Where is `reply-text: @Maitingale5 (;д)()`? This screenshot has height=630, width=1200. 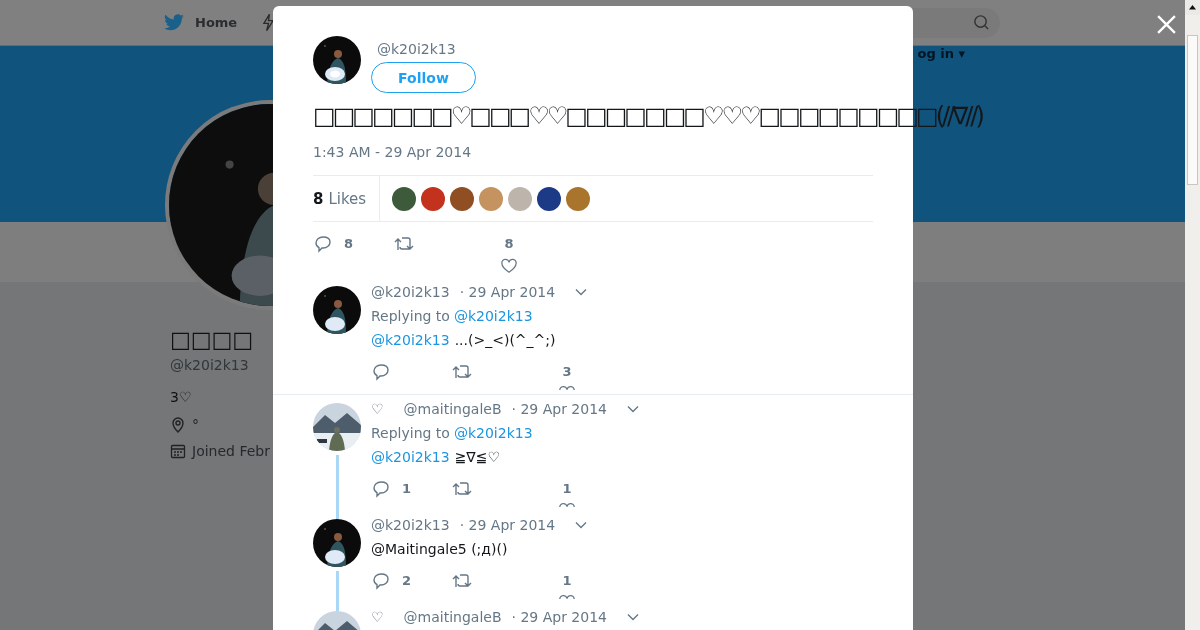 reply-text: @Maitingale5 (;д)() is located at coordinates (439, 549).